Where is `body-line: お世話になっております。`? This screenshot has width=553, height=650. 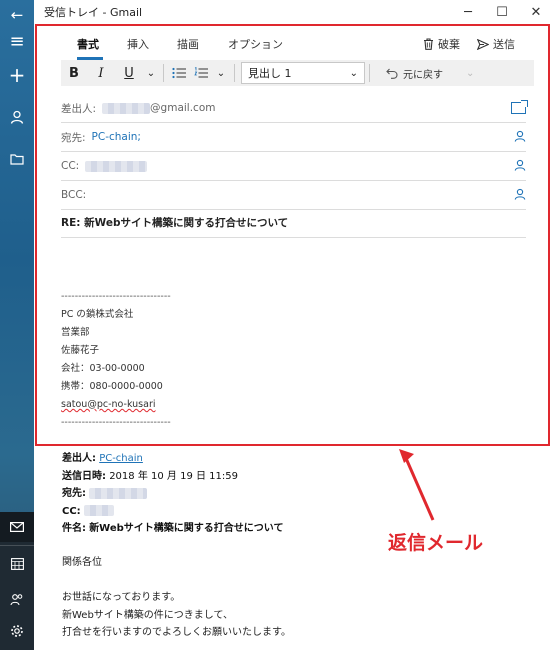 body-line: お世話になっております。 is located at coordinates (121, 597).